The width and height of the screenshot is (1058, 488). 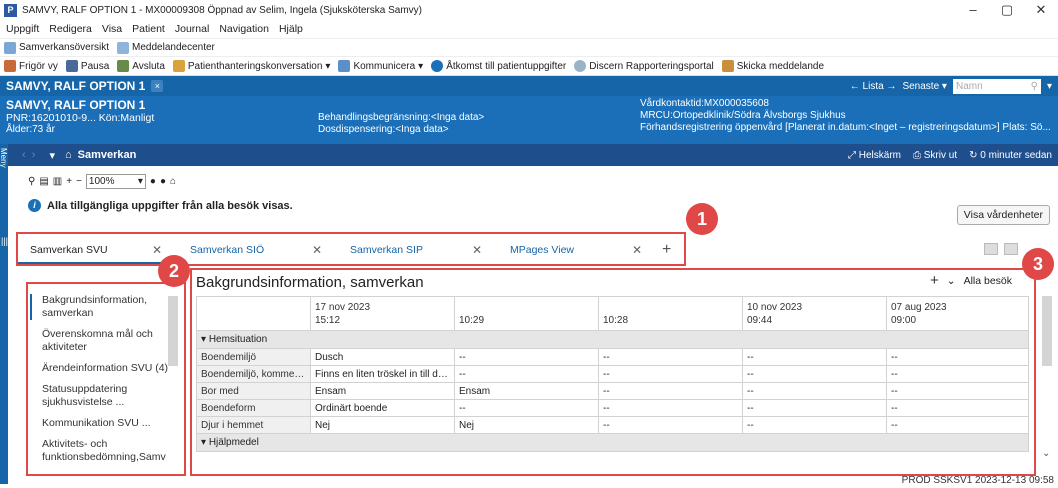 I want to click on back-forward-icon: ‹ ›, so click(x=28, y=155).